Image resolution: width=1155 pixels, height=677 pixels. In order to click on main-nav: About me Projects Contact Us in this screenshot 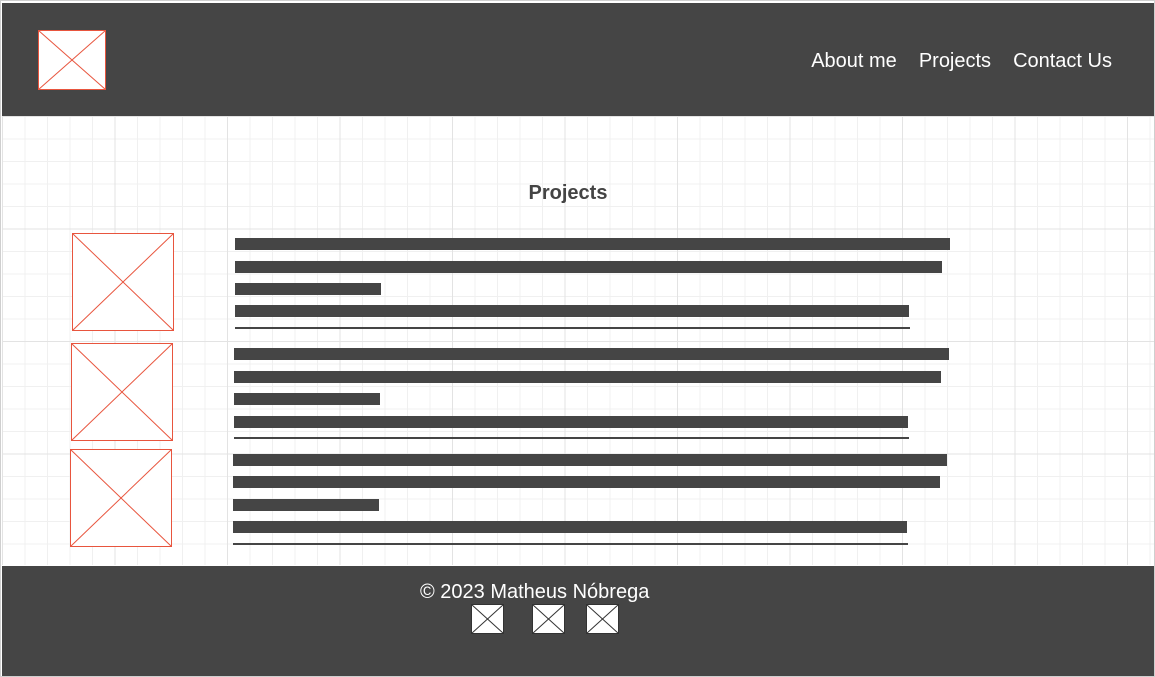, I will do `click(961, 61)`.